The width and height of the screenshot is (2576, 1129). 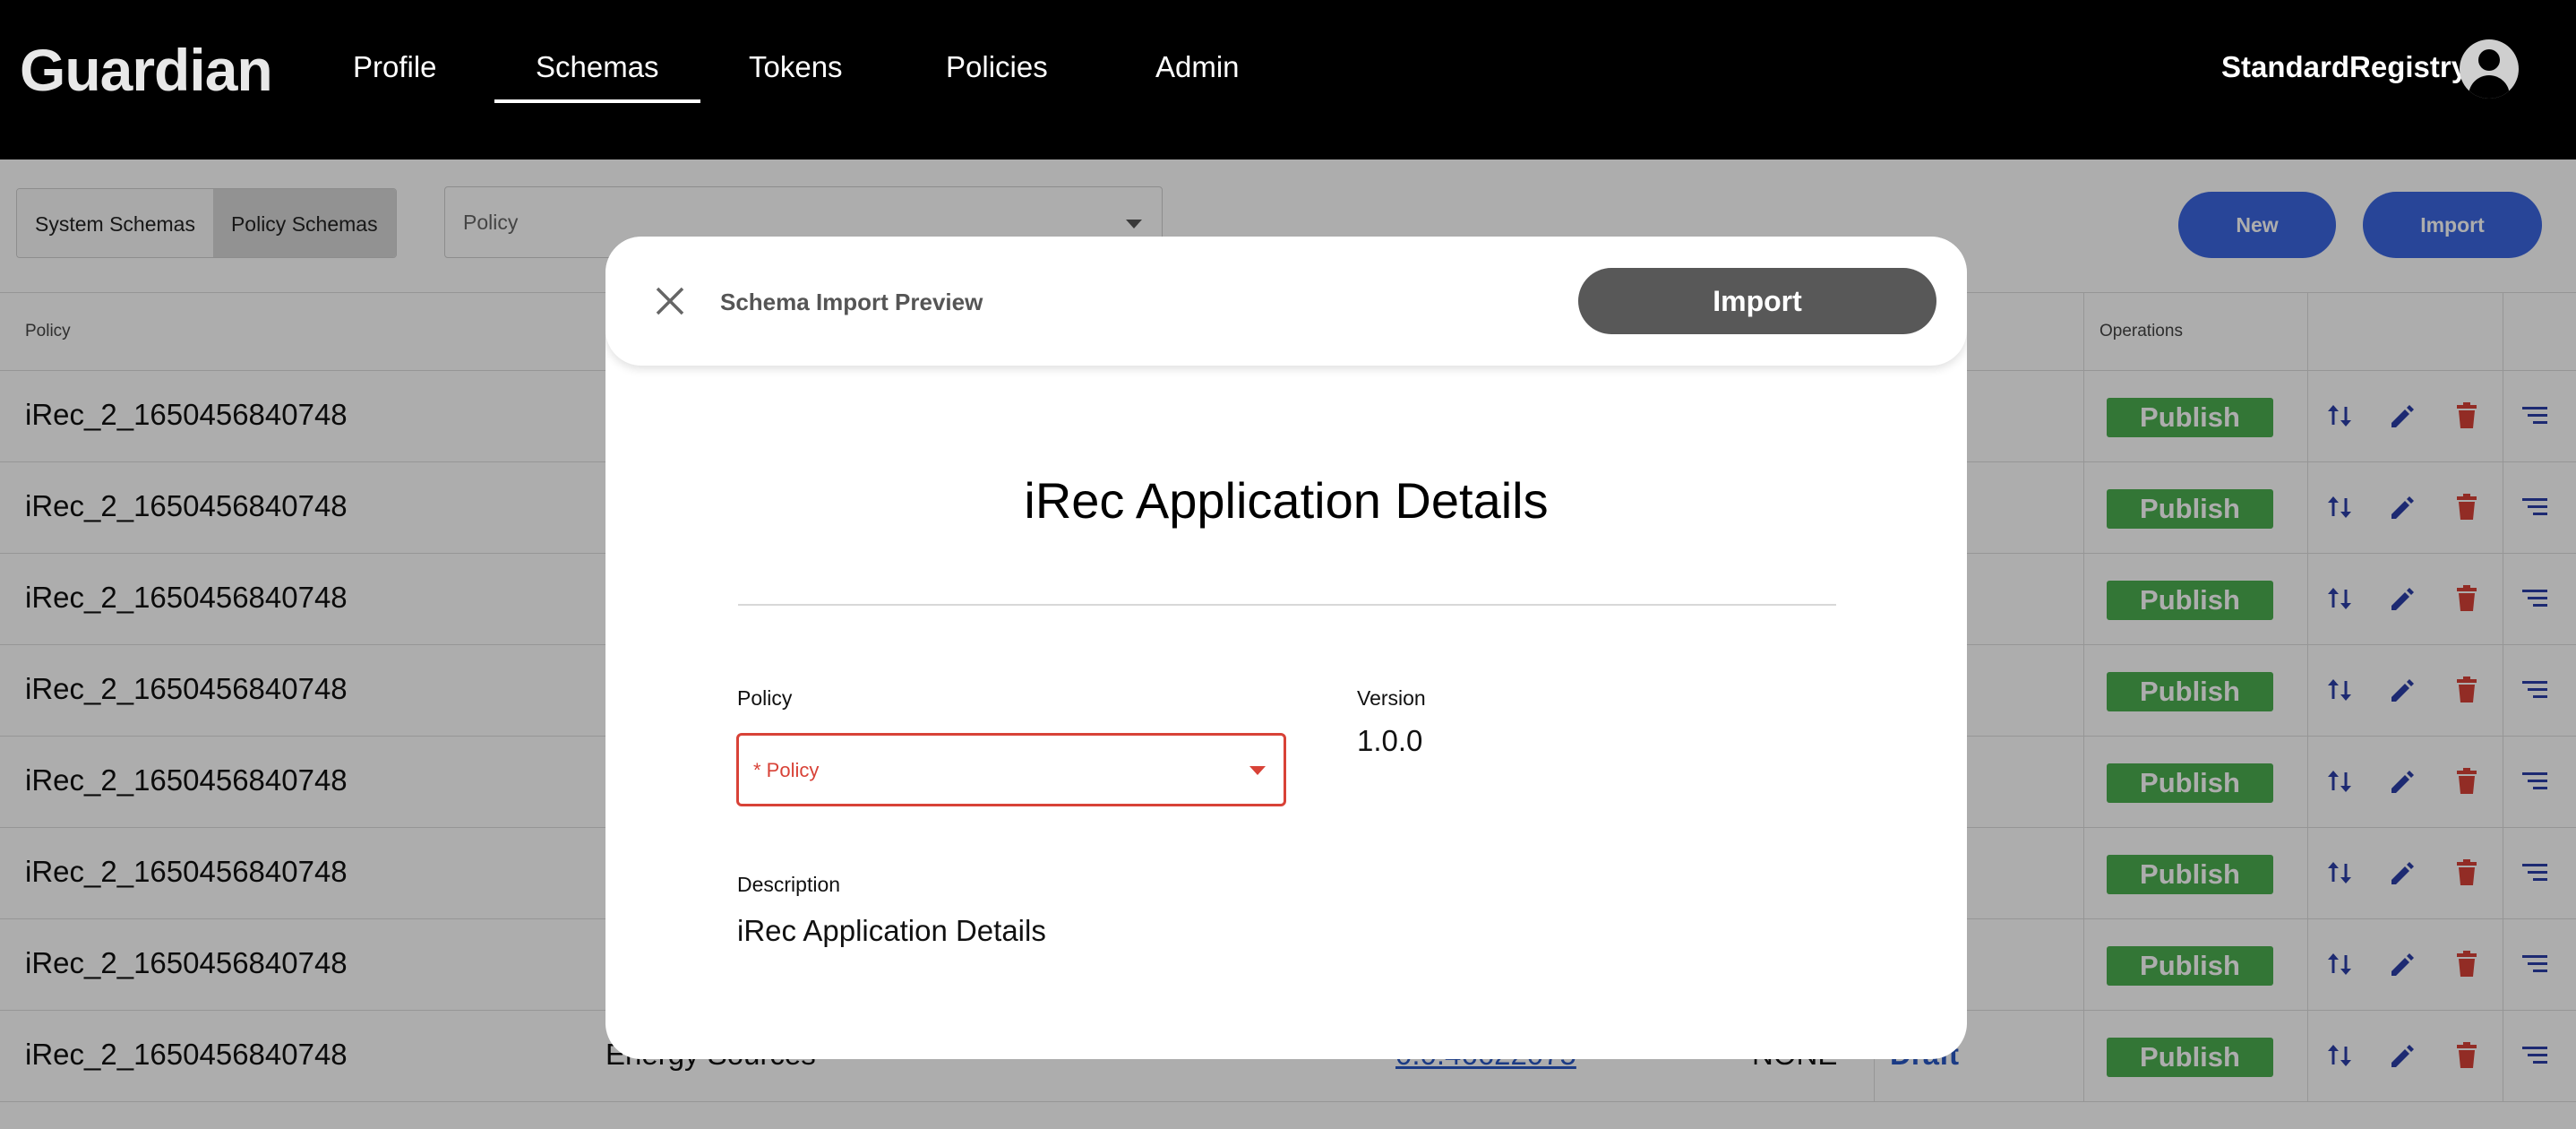 What do you see at coordinates (1257, 771) in the screenshot?
I see `chevron-down-icon` at bounding box center [1257, 771].